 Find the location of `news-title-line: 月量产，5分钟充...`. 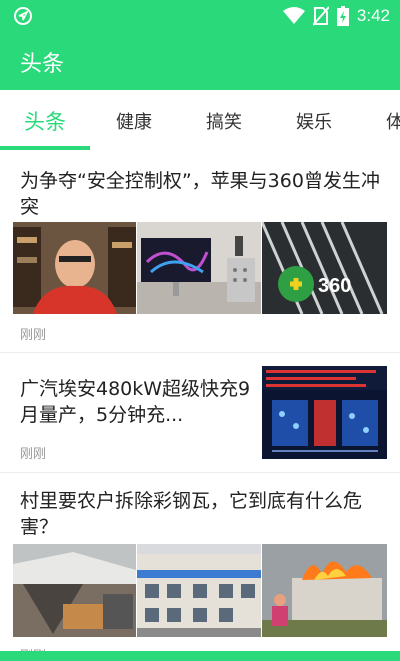

news-title-line: 月量产，5分钟充... is located at coordinates (102, 415).